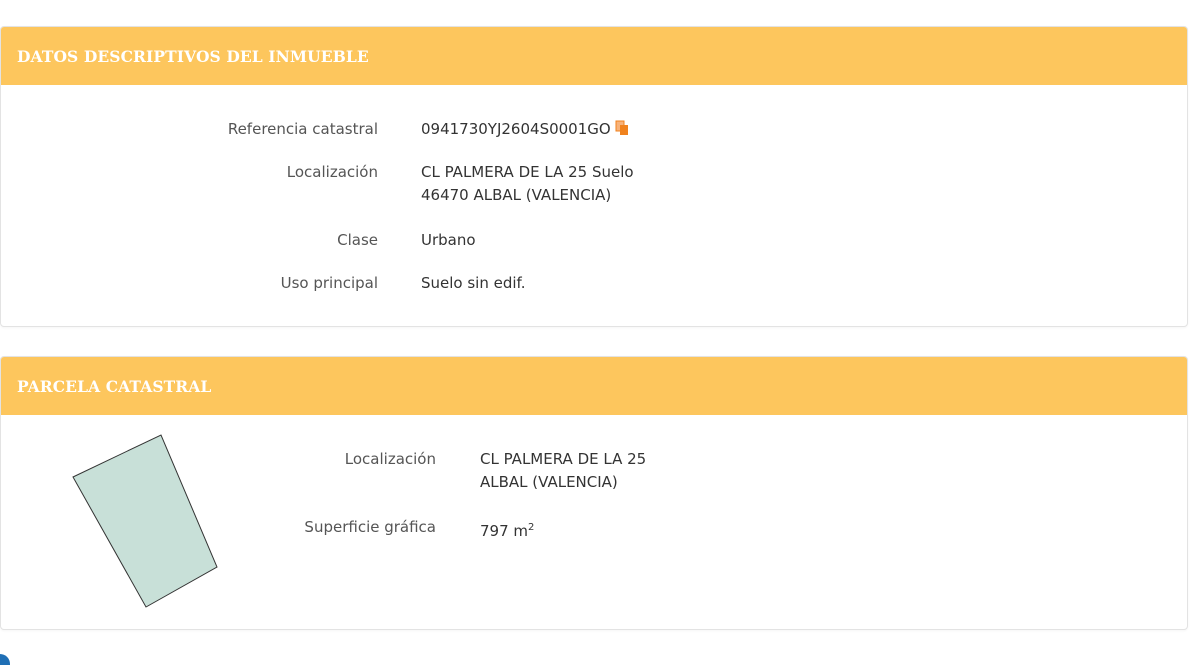 The image size is (1200, 665). What do you see at coordinates (563, 459) in the screenshot?
I see `parcel-location-line1: CL PALMERA DE LA 25` at bounding box center [563, 459].